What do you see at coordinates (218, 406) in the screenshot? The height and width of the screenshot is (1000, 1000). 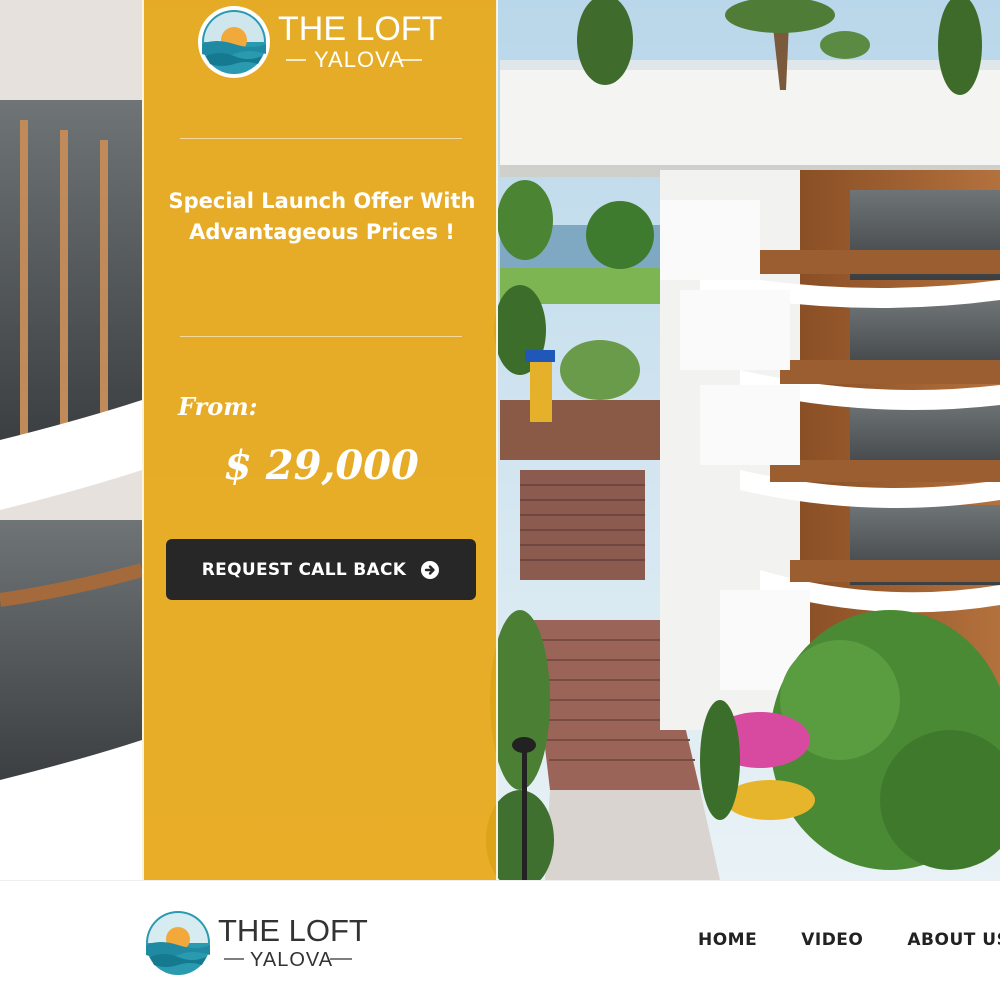 I see `price-from-label: From:` at bounding box center [218, 406].